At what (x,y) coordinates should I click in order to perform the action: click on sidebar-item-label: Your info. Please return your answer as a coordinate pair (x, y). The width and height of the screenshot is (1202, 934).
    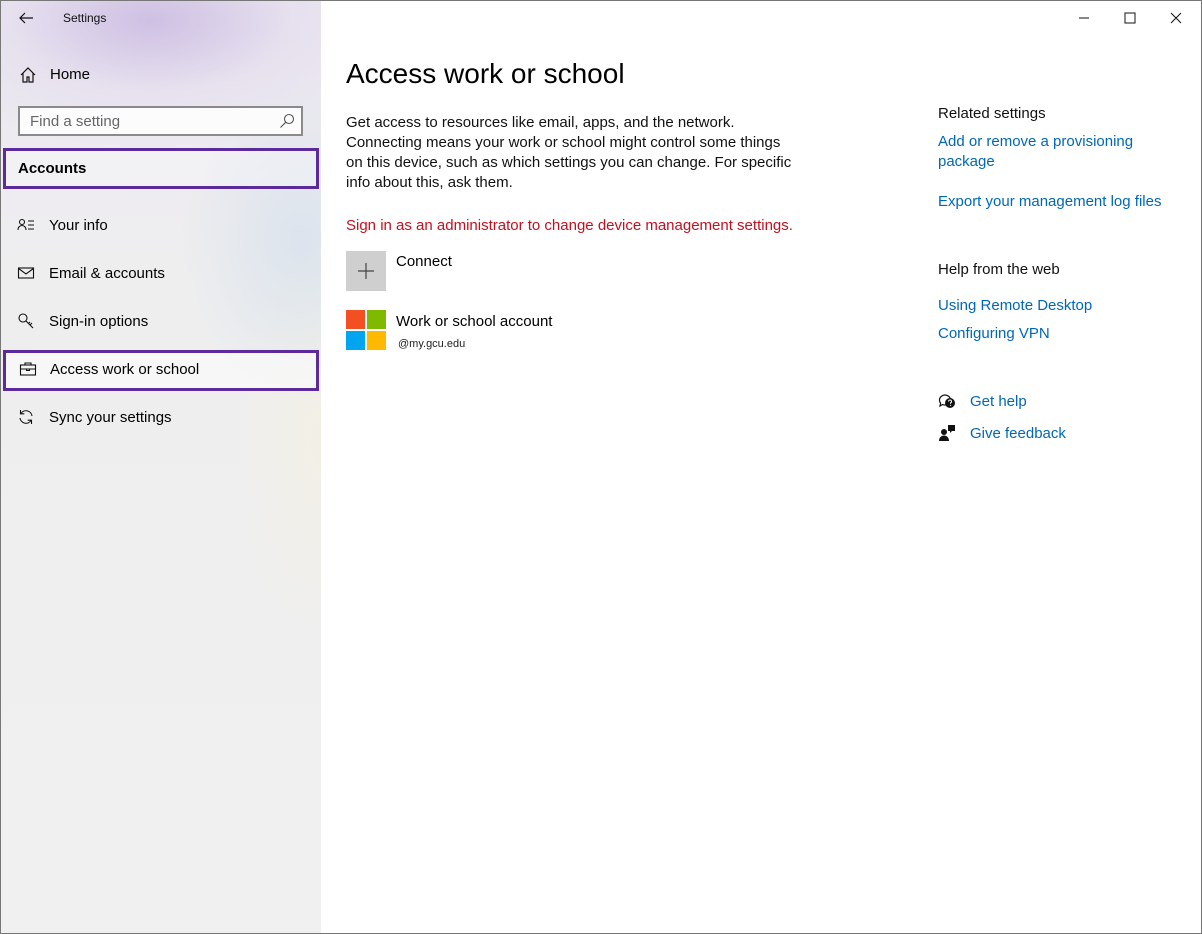
    Looking at the image, I should click on (78, 225).